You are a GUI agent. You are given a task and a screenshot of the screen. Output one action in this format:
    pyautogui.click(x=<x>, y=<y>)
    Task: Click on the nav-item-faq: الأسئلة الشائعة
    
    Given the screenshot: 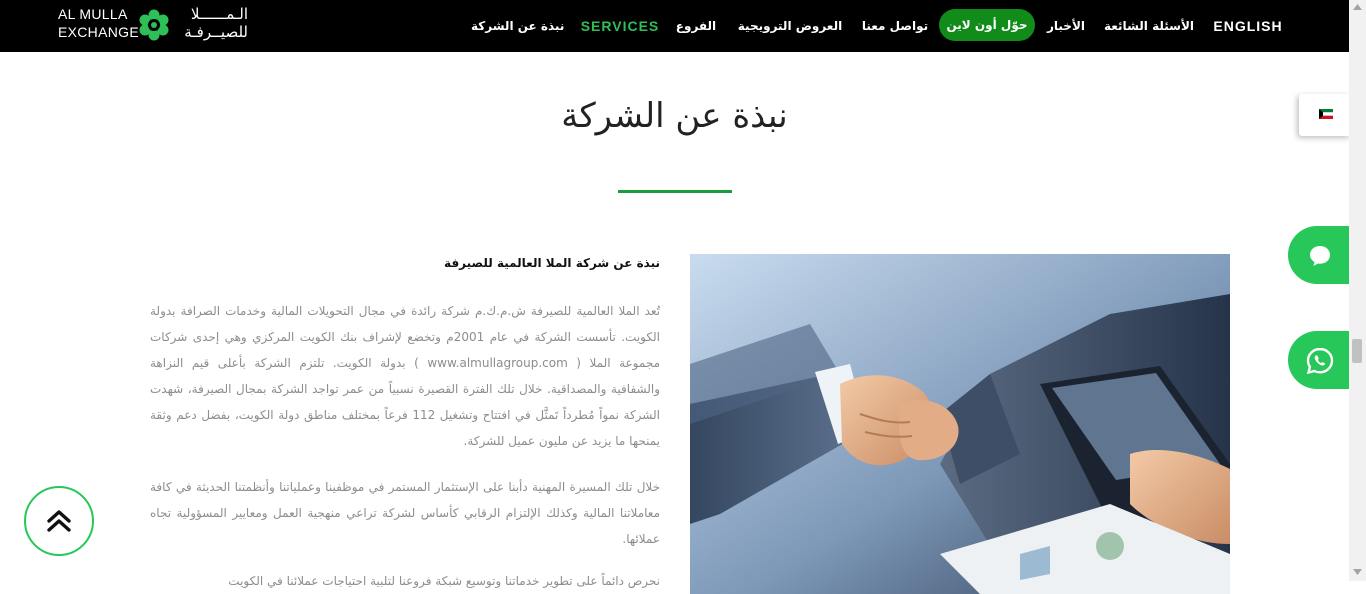 What is the action you would take?
    pyautogui.click(x=1149, y=26)
    